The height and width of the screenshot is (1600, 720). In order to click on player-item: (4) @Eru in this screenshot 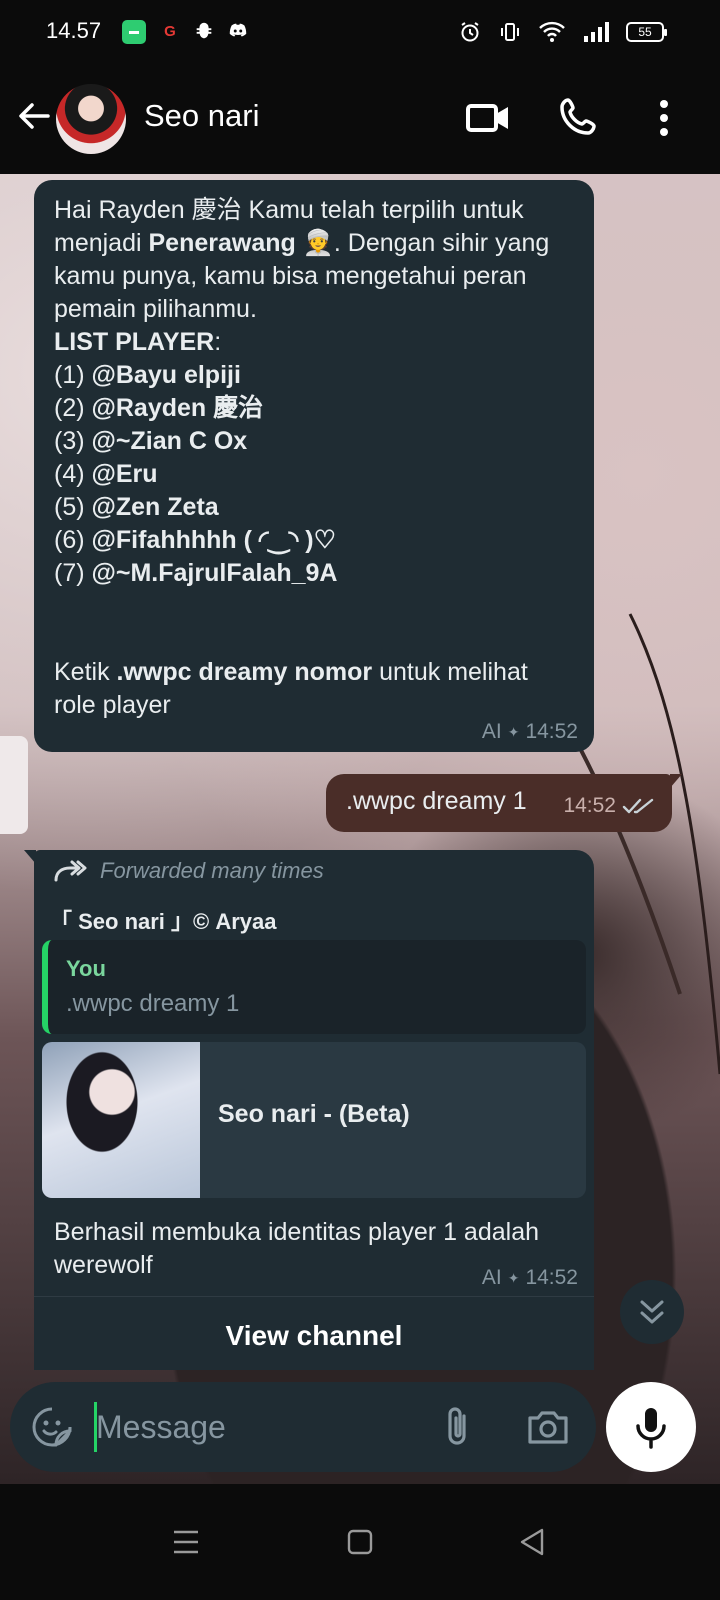, I will do `click(106, 474)`.